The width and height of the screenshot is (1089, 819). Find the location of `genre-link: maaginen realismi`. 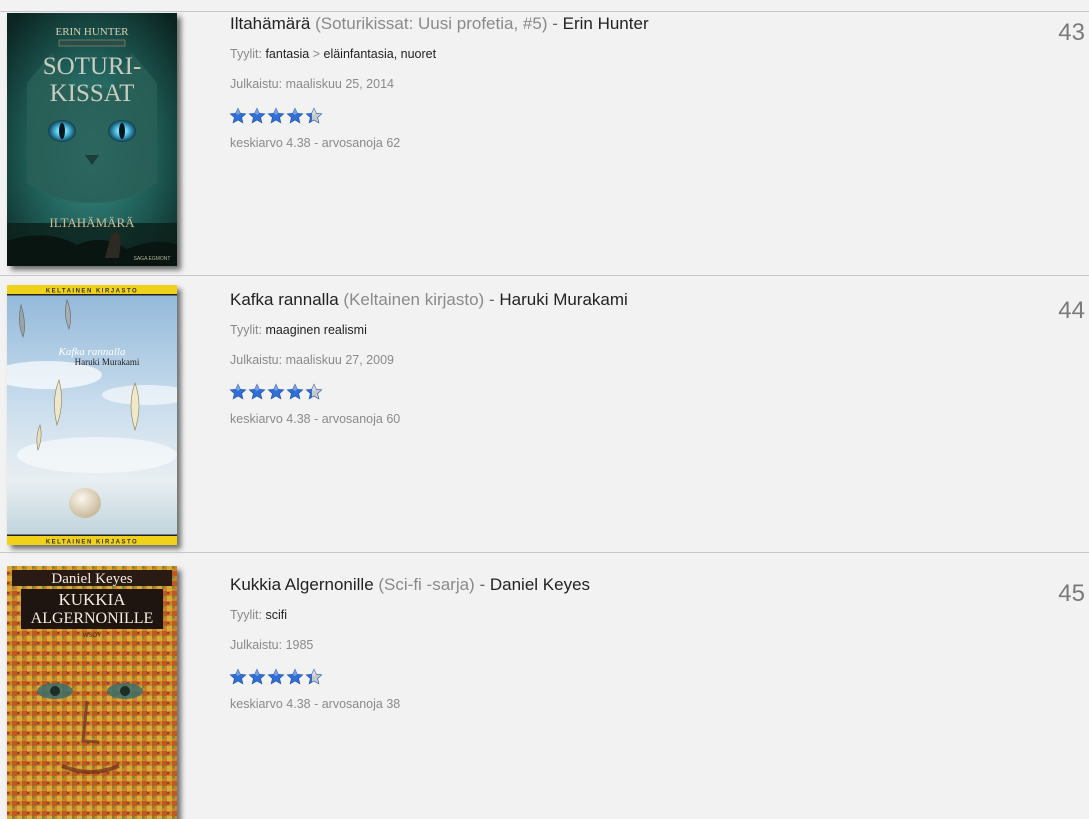

genre-link: maaginen realismi is located at coordinates (315, 330).